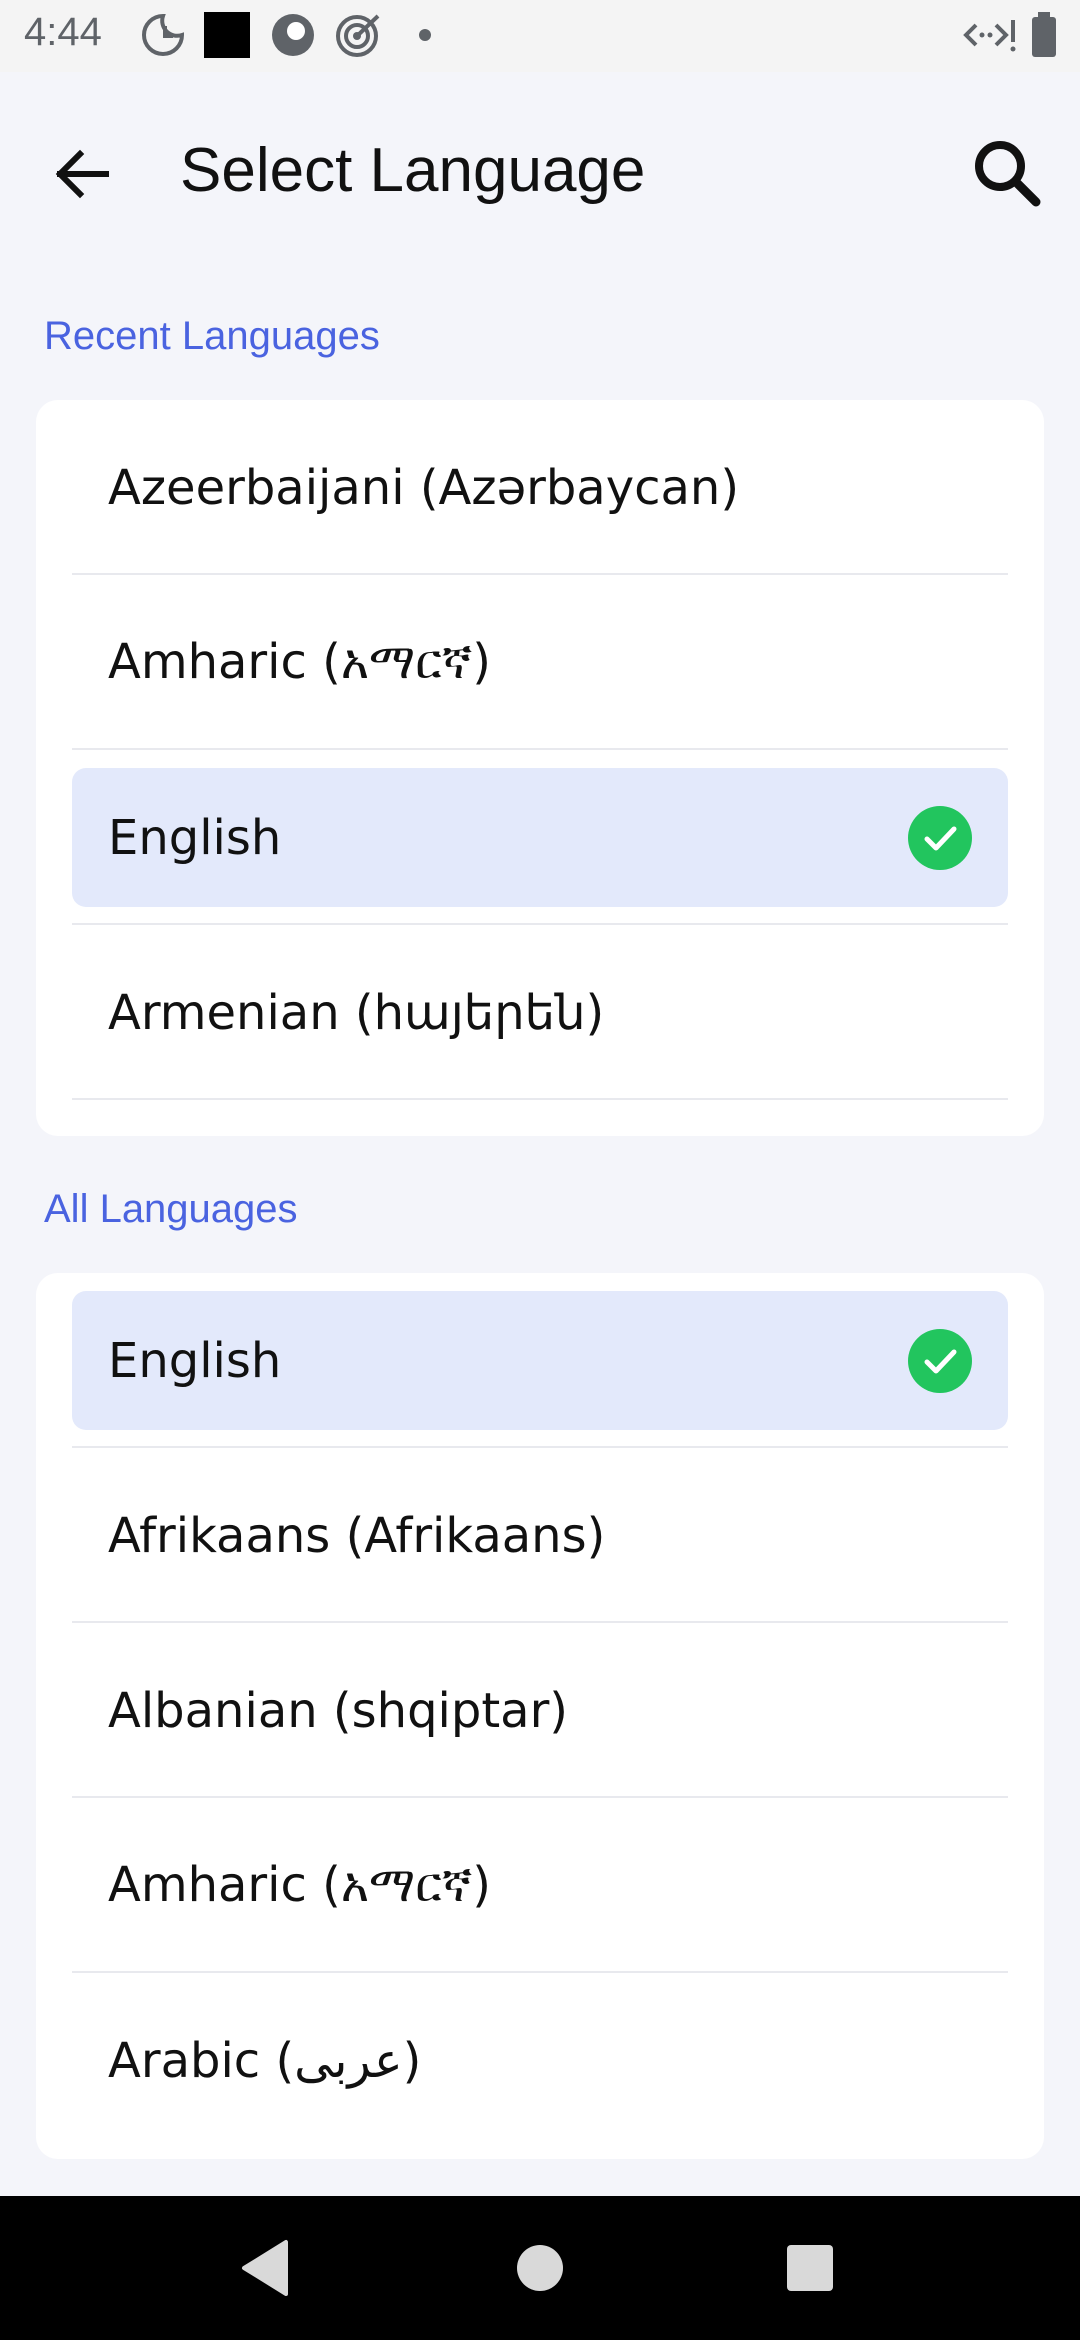  I want to click on app-square-icon, so click(227, 35).